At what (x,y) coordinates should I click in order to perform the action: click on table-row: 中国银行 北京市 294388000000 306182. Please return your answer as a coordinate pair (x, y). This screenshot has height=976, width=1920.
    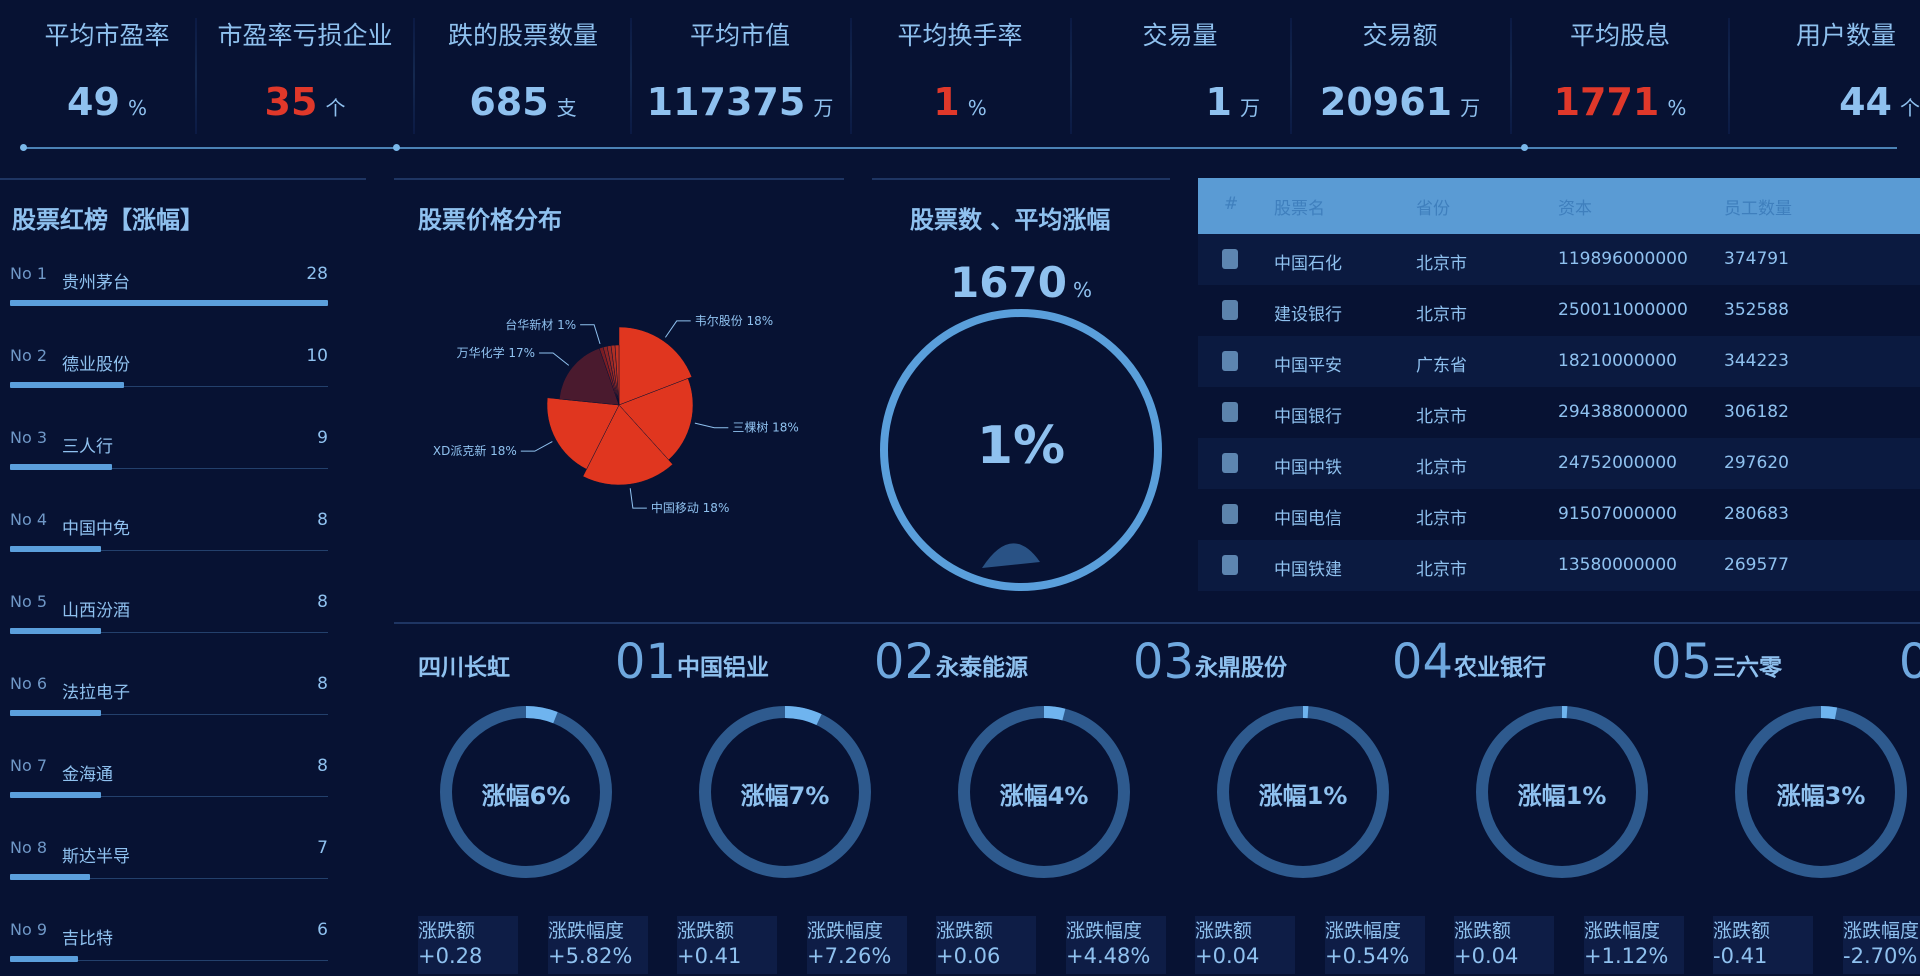
    Looking at the image, I should click on (1559, 412).